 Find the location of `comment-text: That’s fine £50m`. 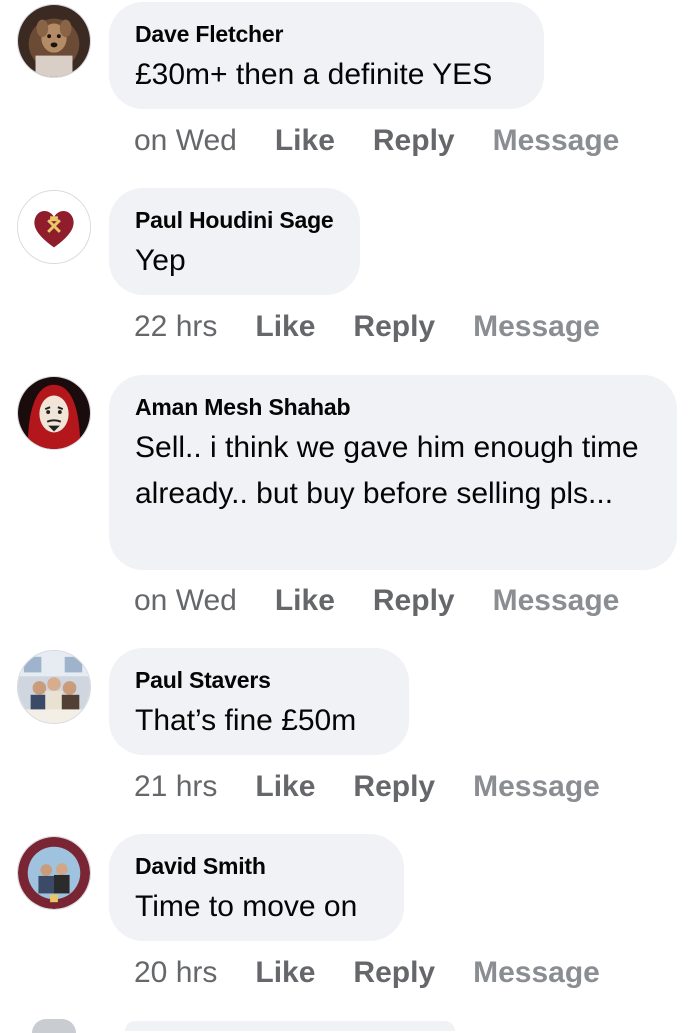

comment-text: That’s fine £50m is located at coordinates (246, 720).